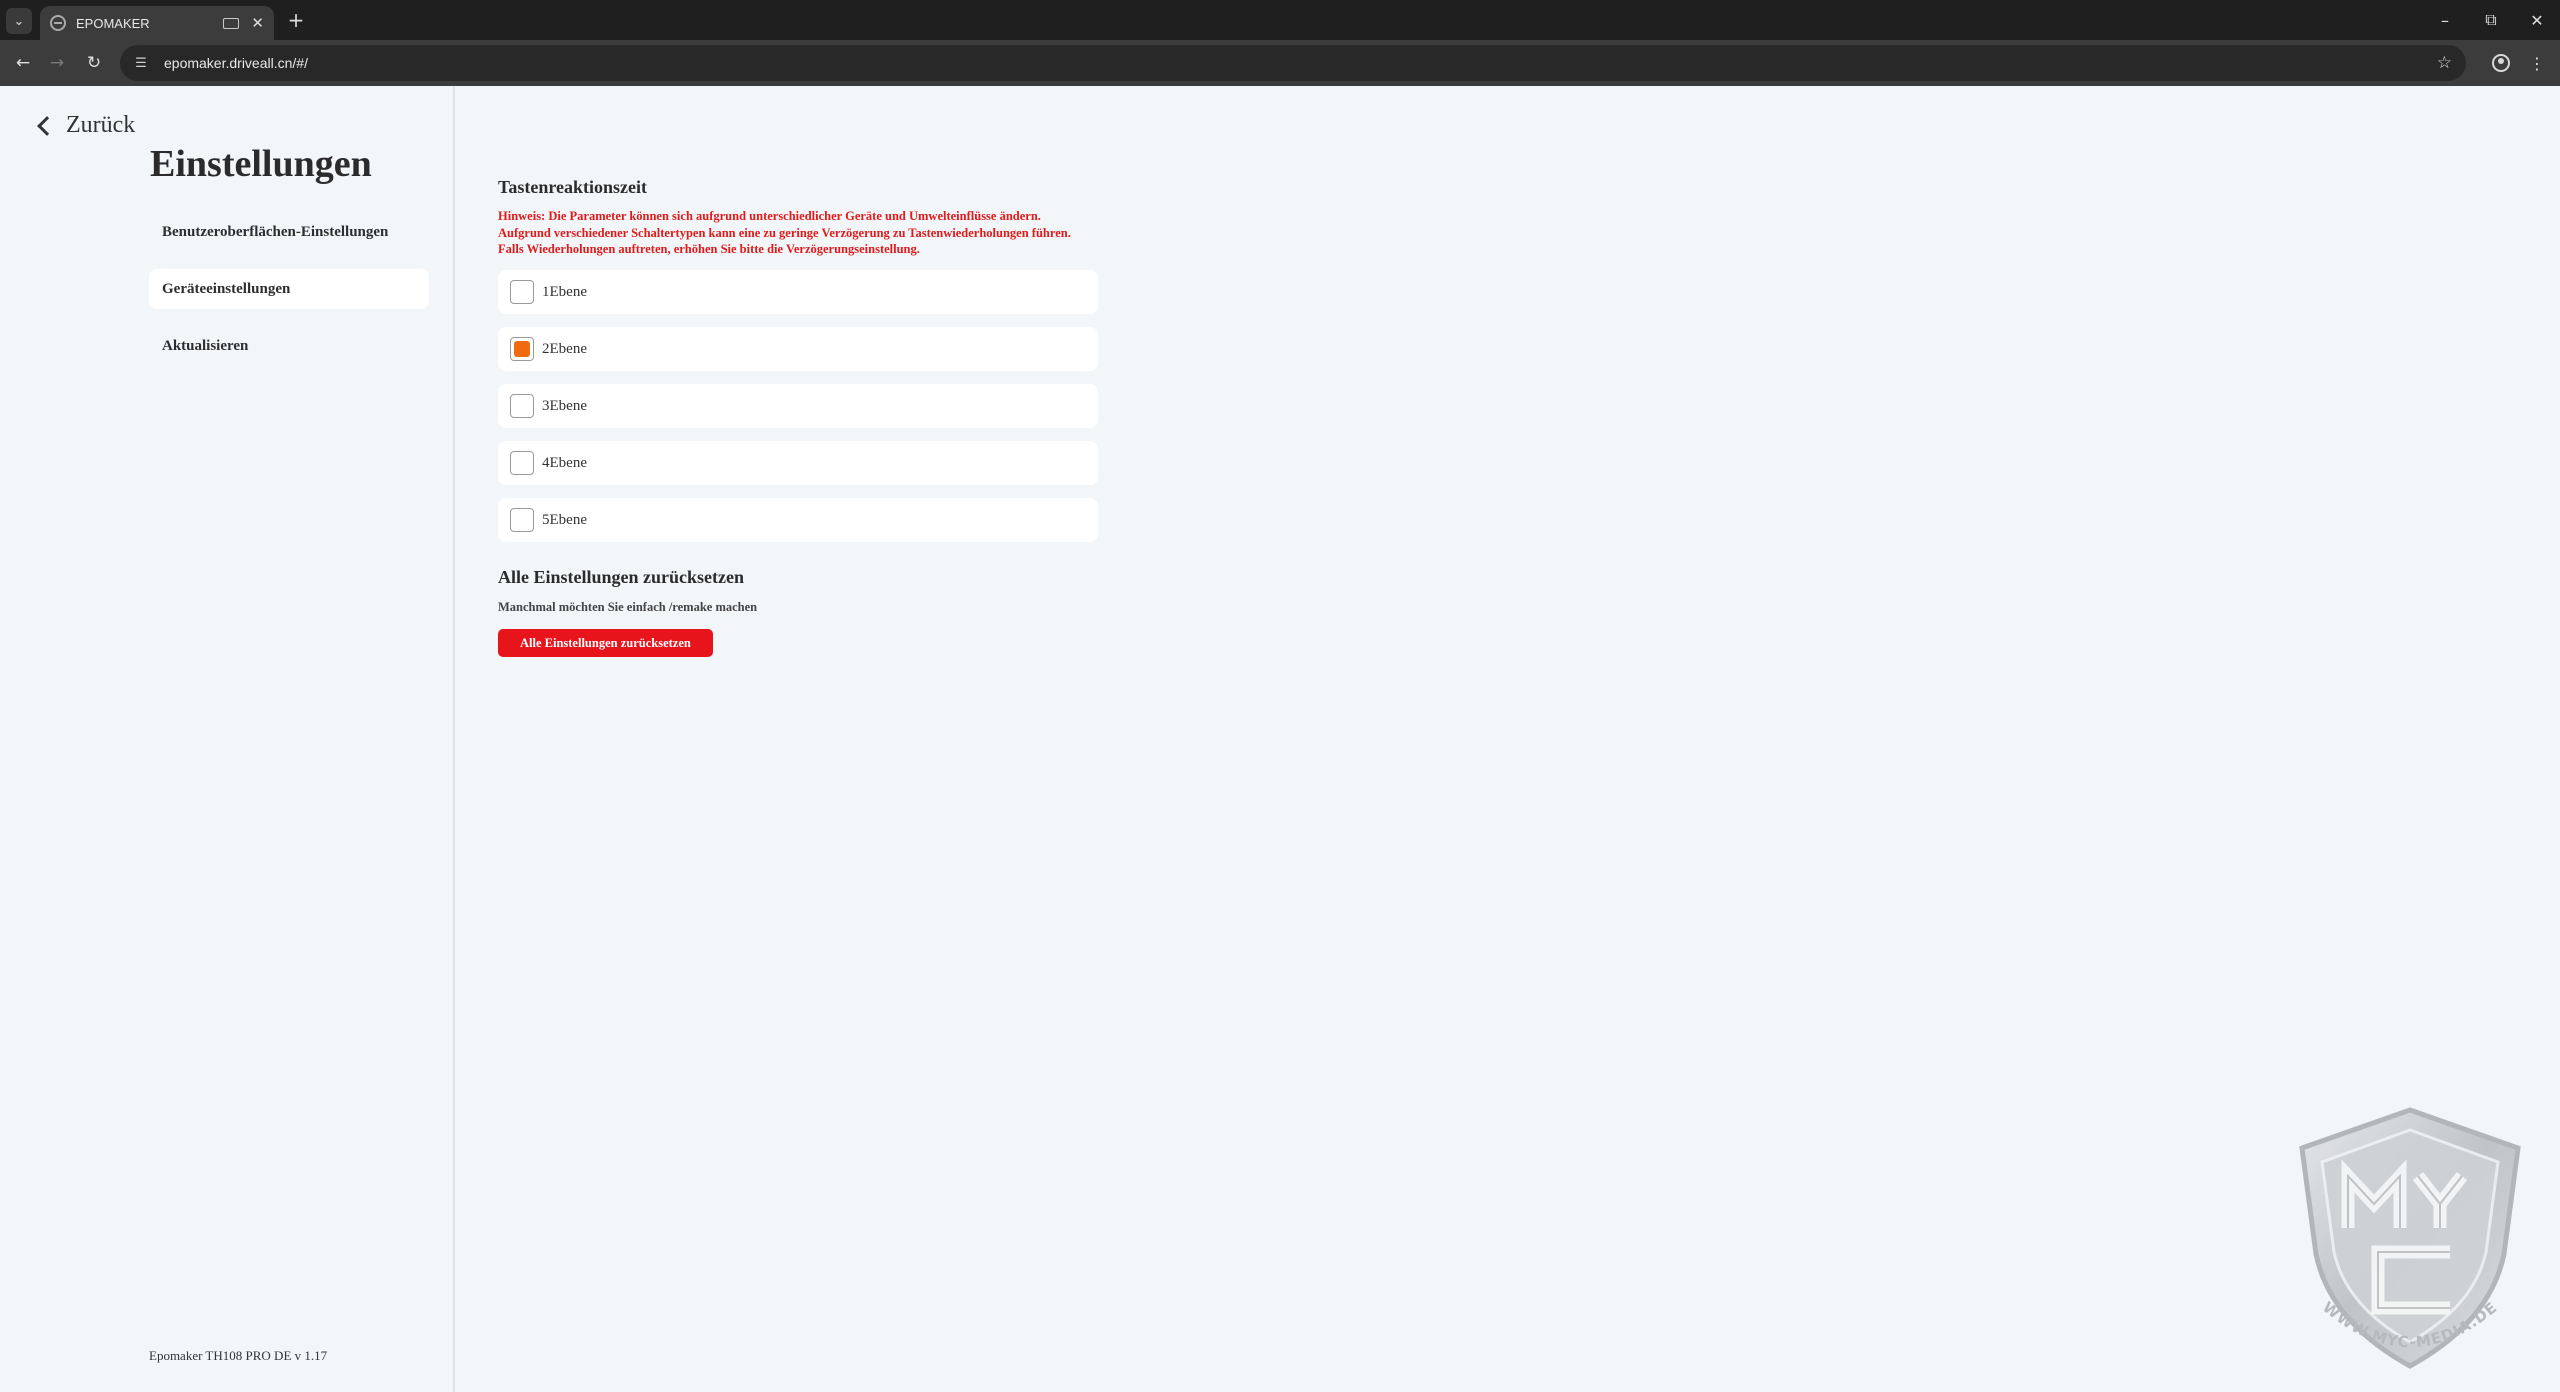 The height and width of the screenshot is (1392, 2560). I want to click on plus-icon: +, so click(296, 20).